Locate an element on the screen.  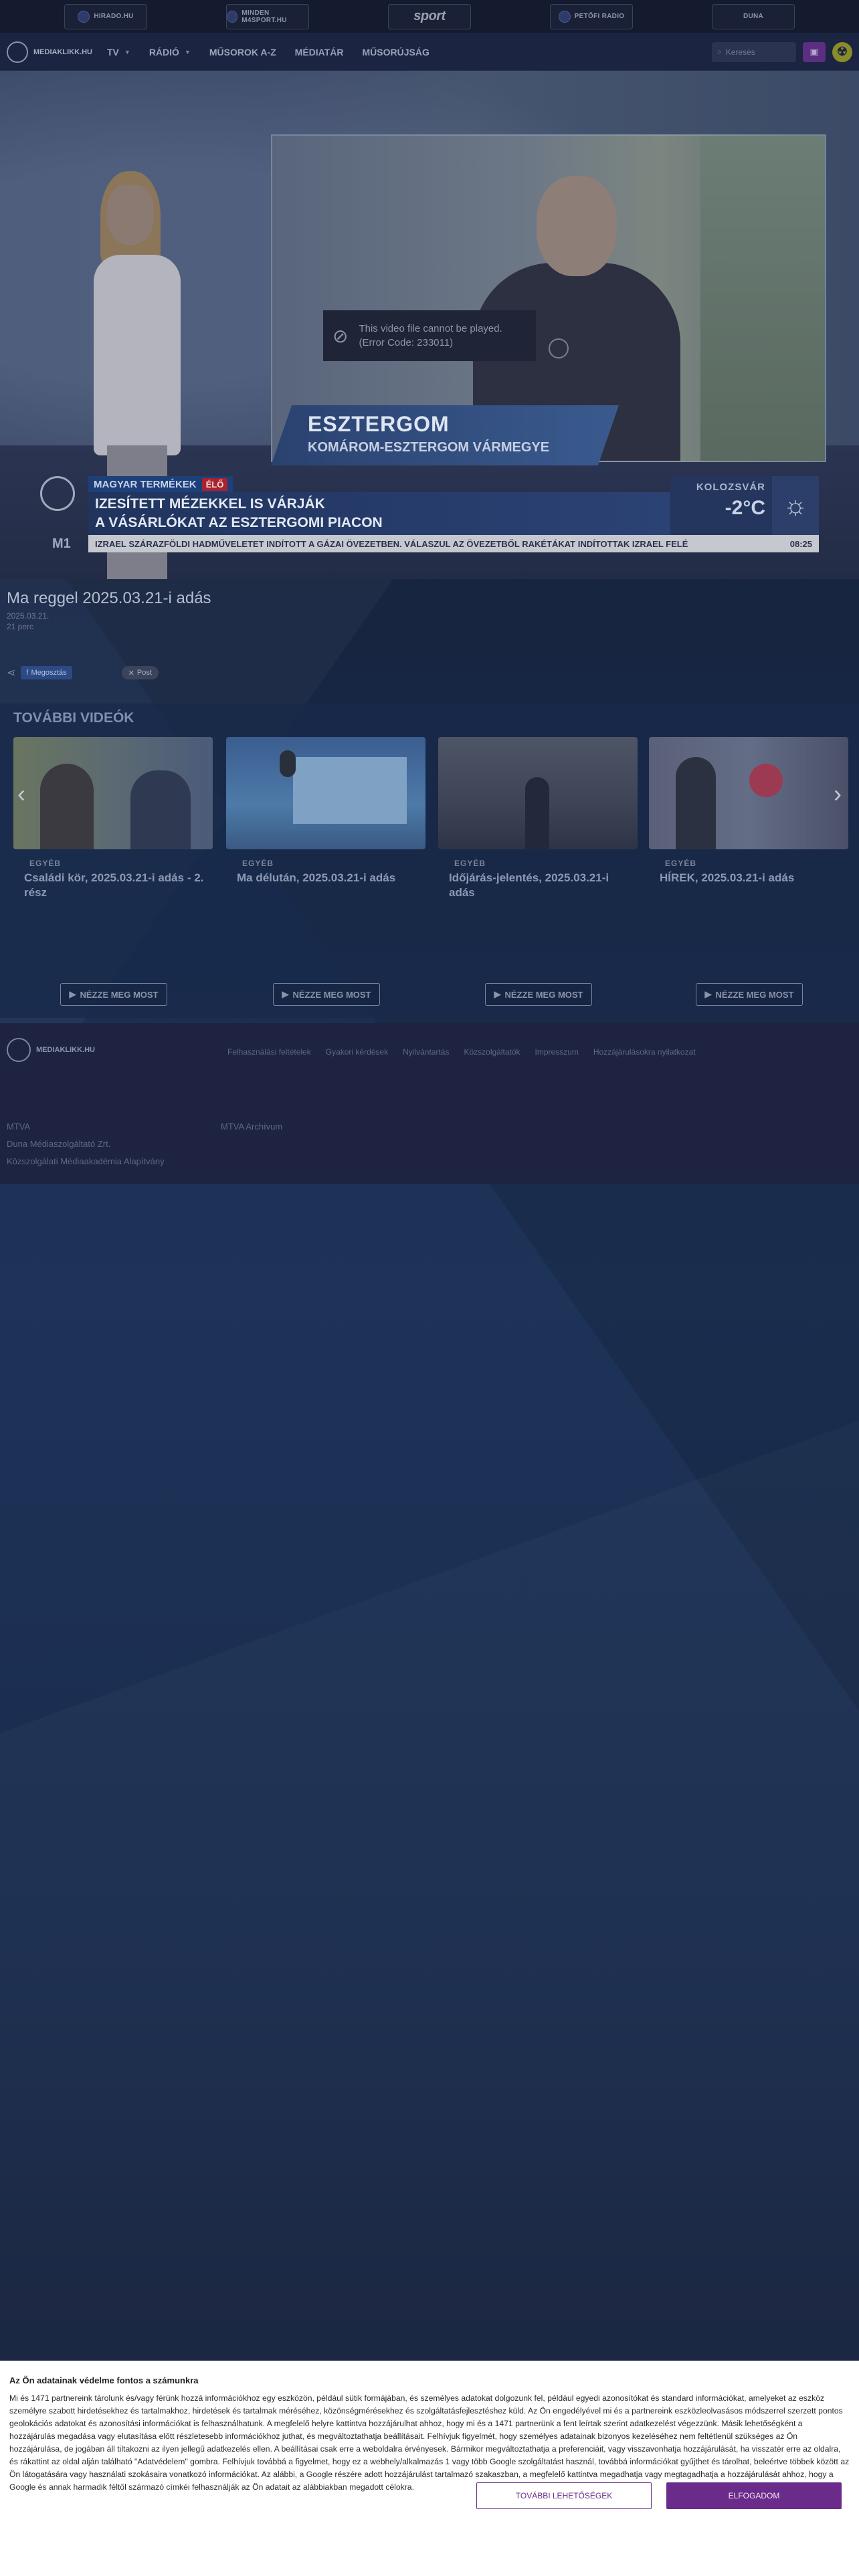
footer-link: Közszolgáltatók is located at coordinates (492, 1052).